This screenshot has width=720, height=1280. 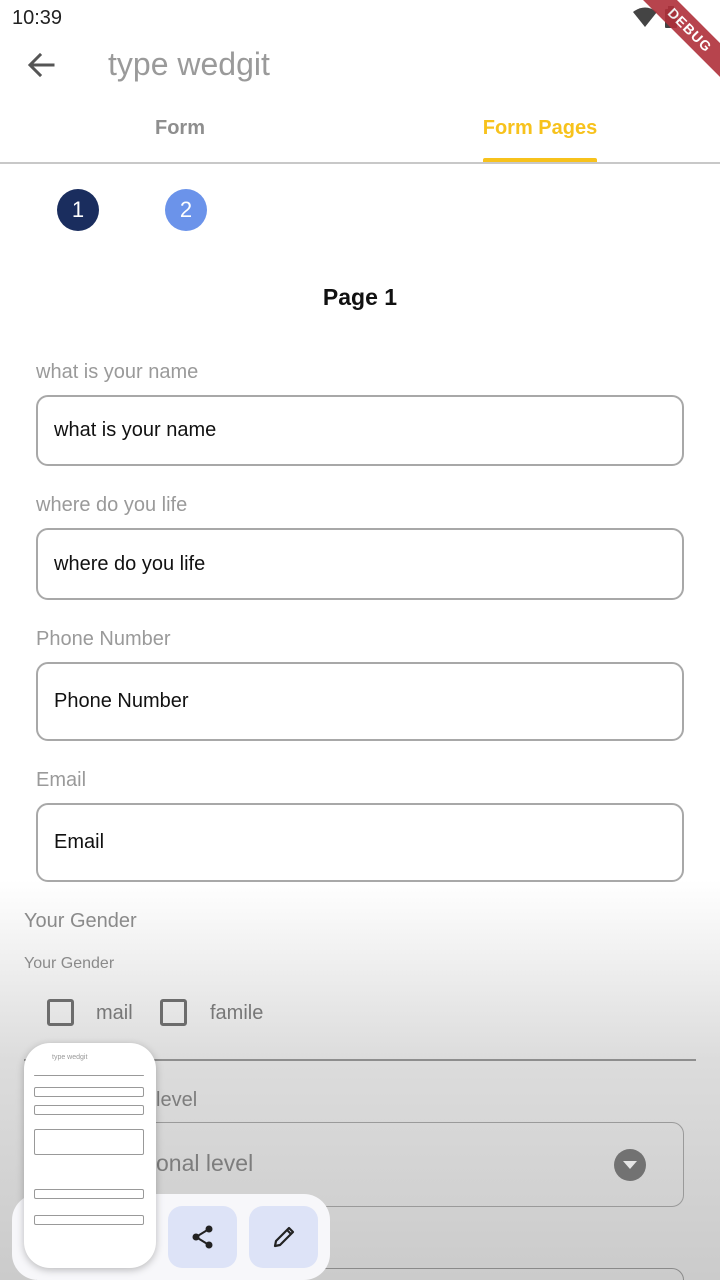 I want to click on gender-title: Your Gender, so click(x=80, y=921).